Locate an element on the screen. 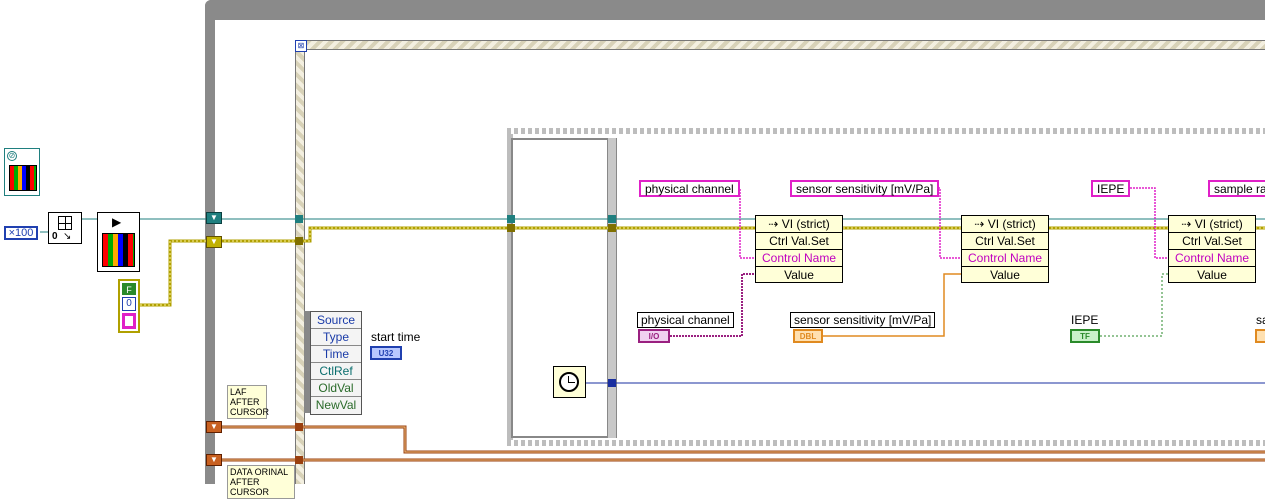  event-ctlref: CtlRef is located at coordinates (336, 371).